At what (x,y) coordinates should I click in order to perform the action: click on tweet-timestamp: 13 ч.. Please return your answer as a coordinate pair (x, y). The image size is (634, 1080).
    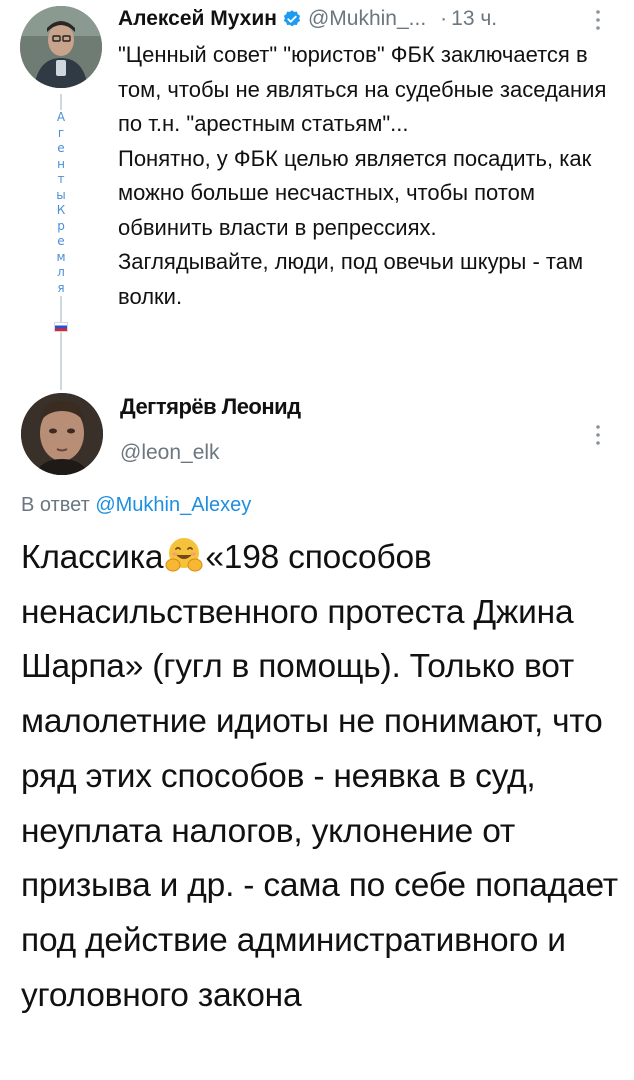
    Looking at the image, I should click on (474, 19).